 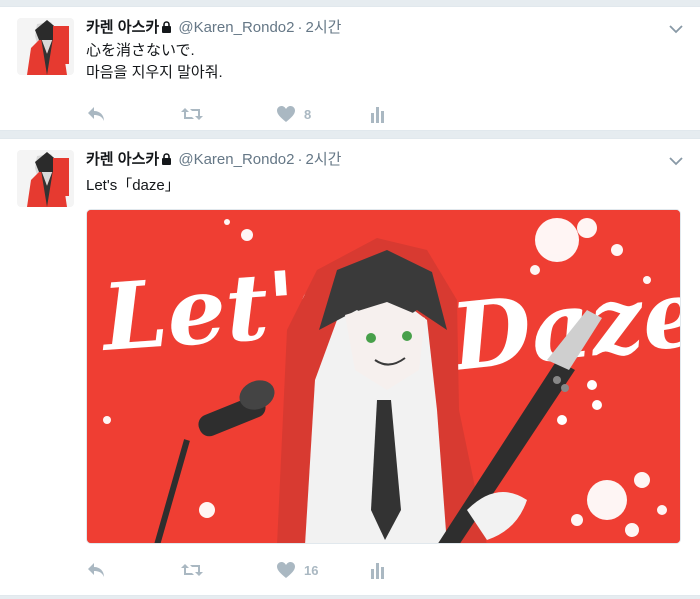 What do you see at coordinates (154, 72) in the screenshot?
I see `tweet-text-line: 마음을 지우지 말아줘.` at bounding box center [154, 72].